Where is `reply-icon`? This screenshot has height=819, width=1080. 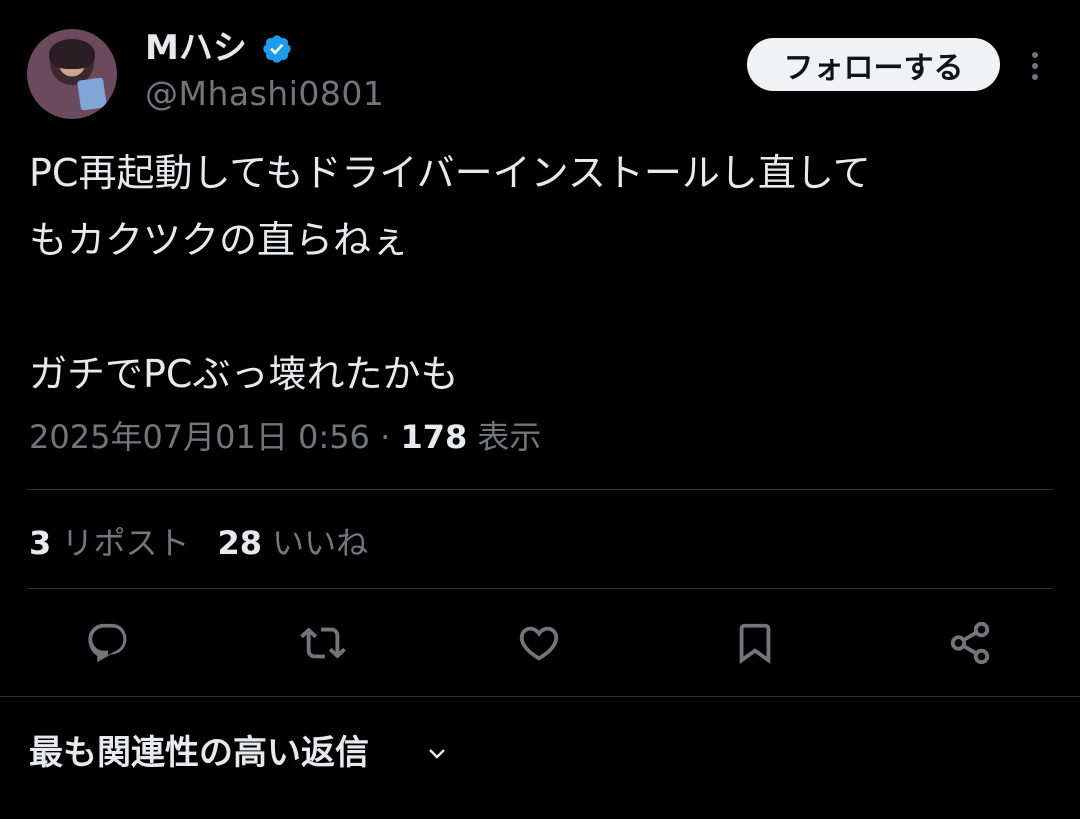
reply-icon is located at coordinates (107, 643).